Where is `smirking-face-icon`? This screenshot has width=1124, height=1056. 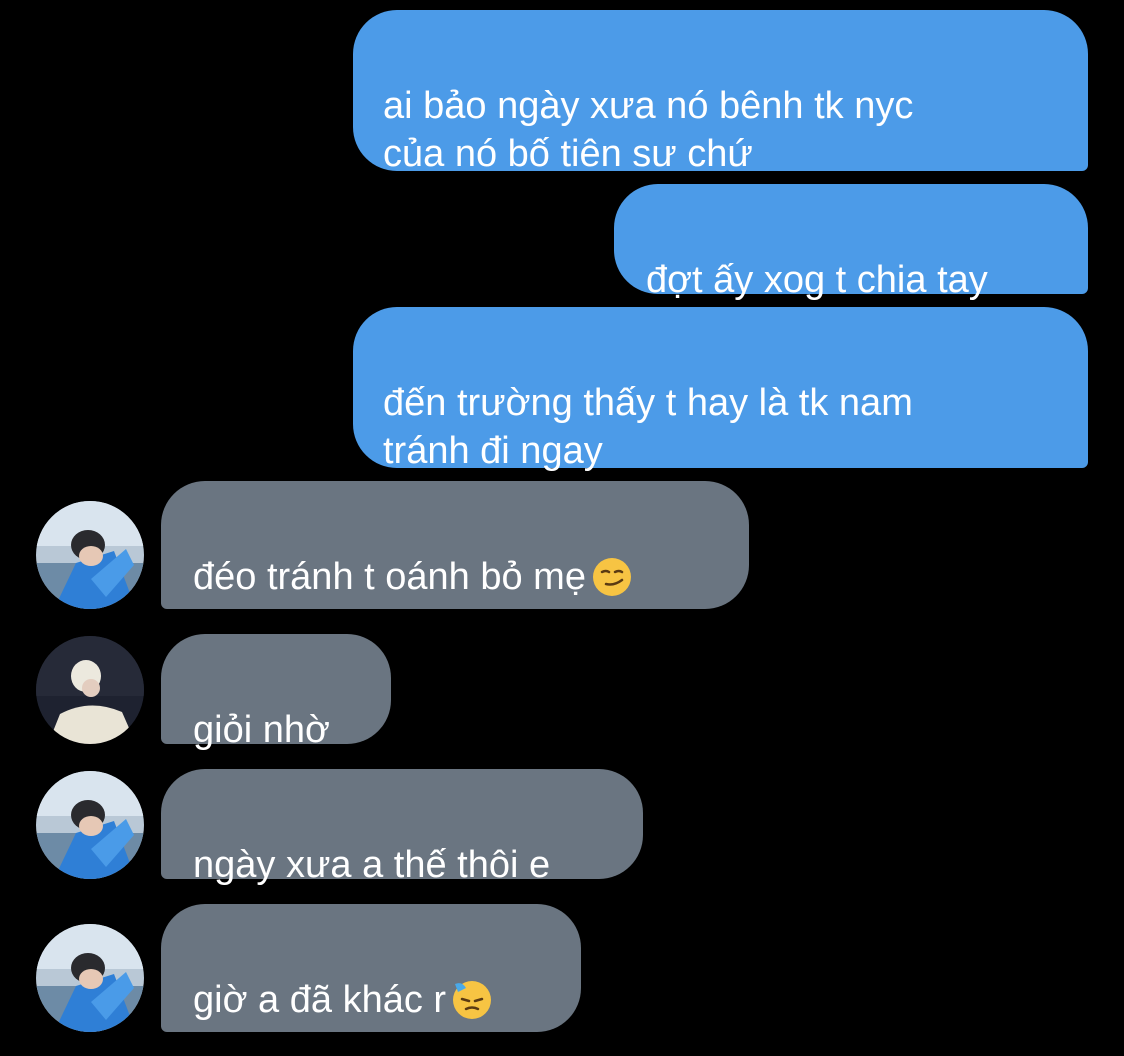 smirking-face-icon is located at coordinates (612, 583).